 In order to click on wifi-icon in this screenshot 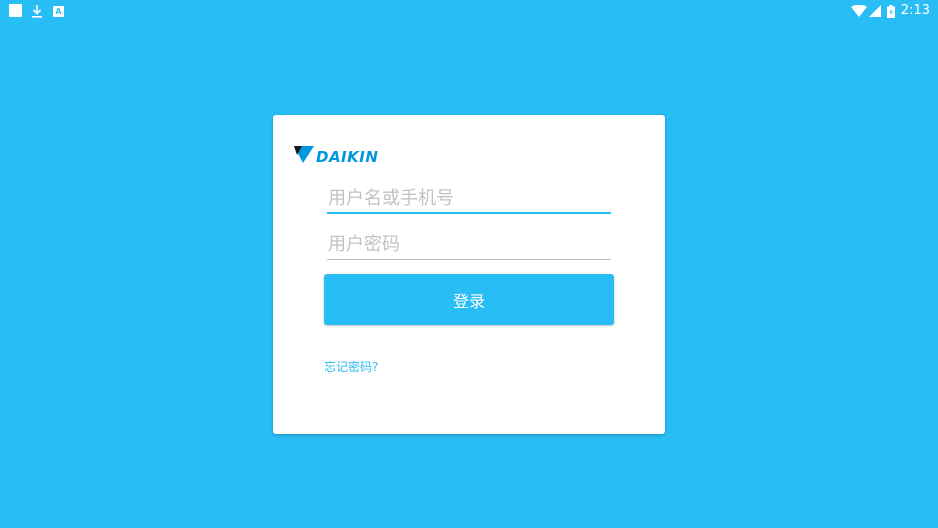, I will do `click(858, 11)`.